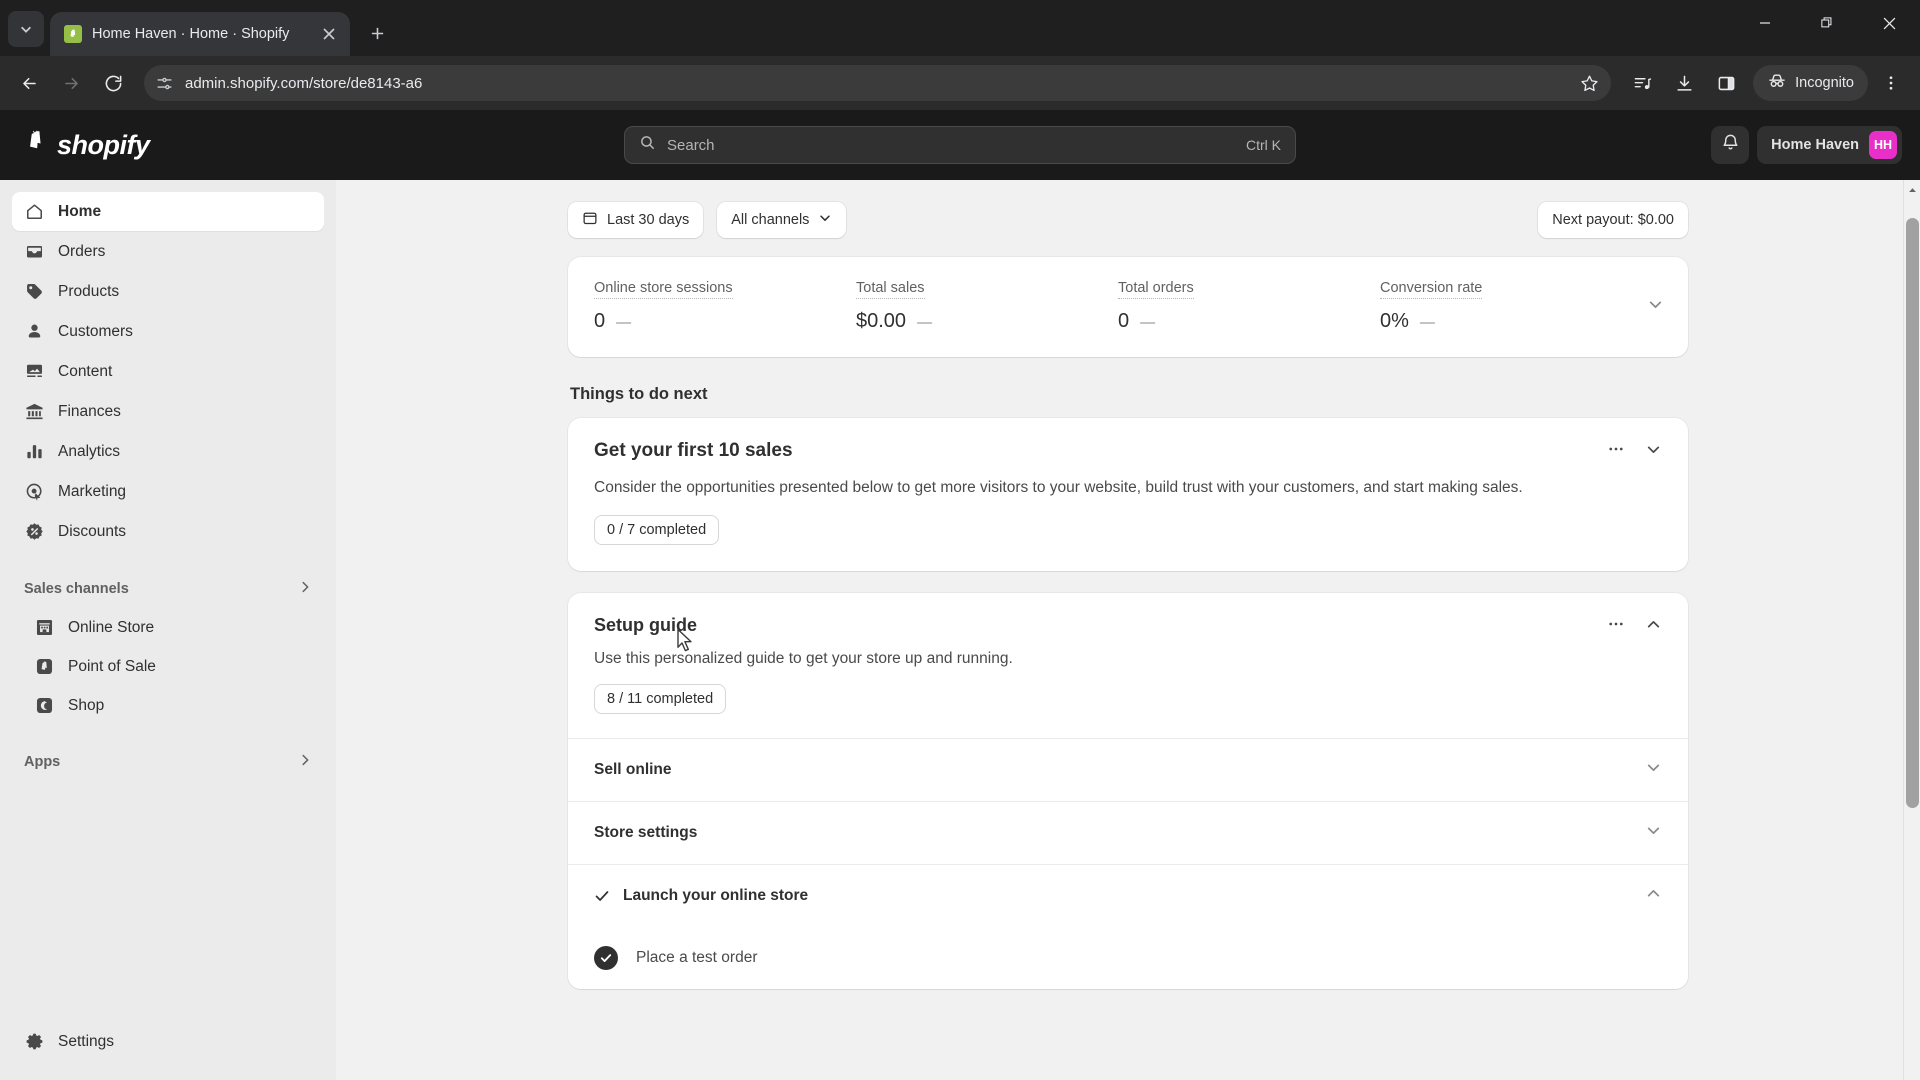 The image size is (1920, 1080). What do you see at coordinates (35, 145) in the screenshot?
I see `shopify-bag-icon` at bounding box center [35, 145].